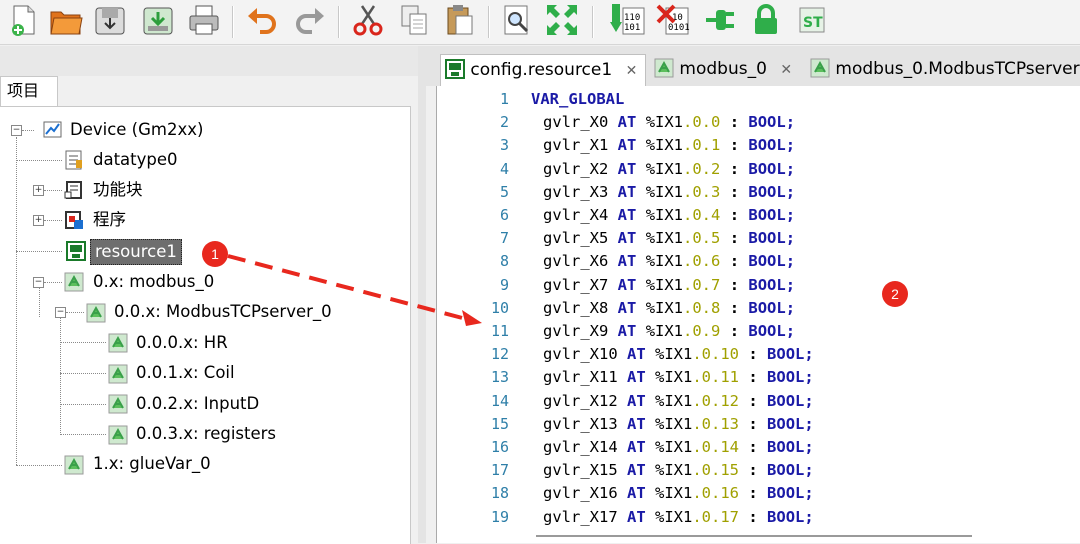 This screenshot has height=544, width=1080. Describe the element at coordinates (460, 20) in the screenshot. I see `paste-button` at that location.